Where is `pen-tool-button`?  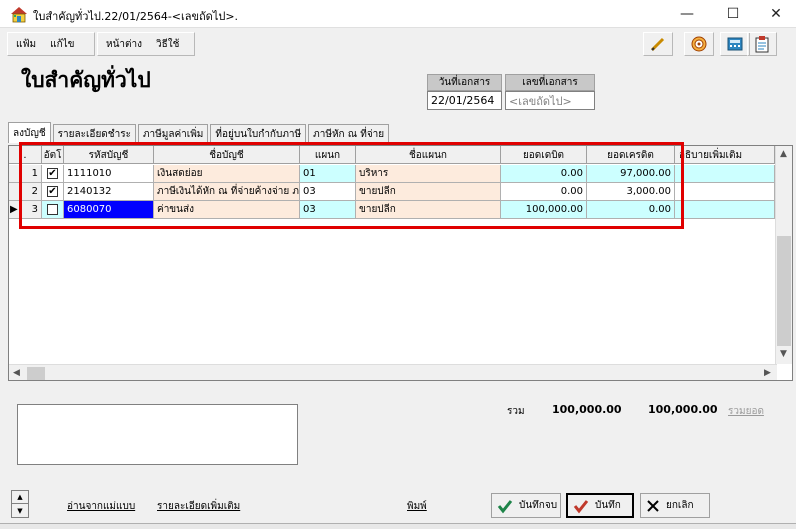
pen-tool-button is located at coordinates (658, 44).